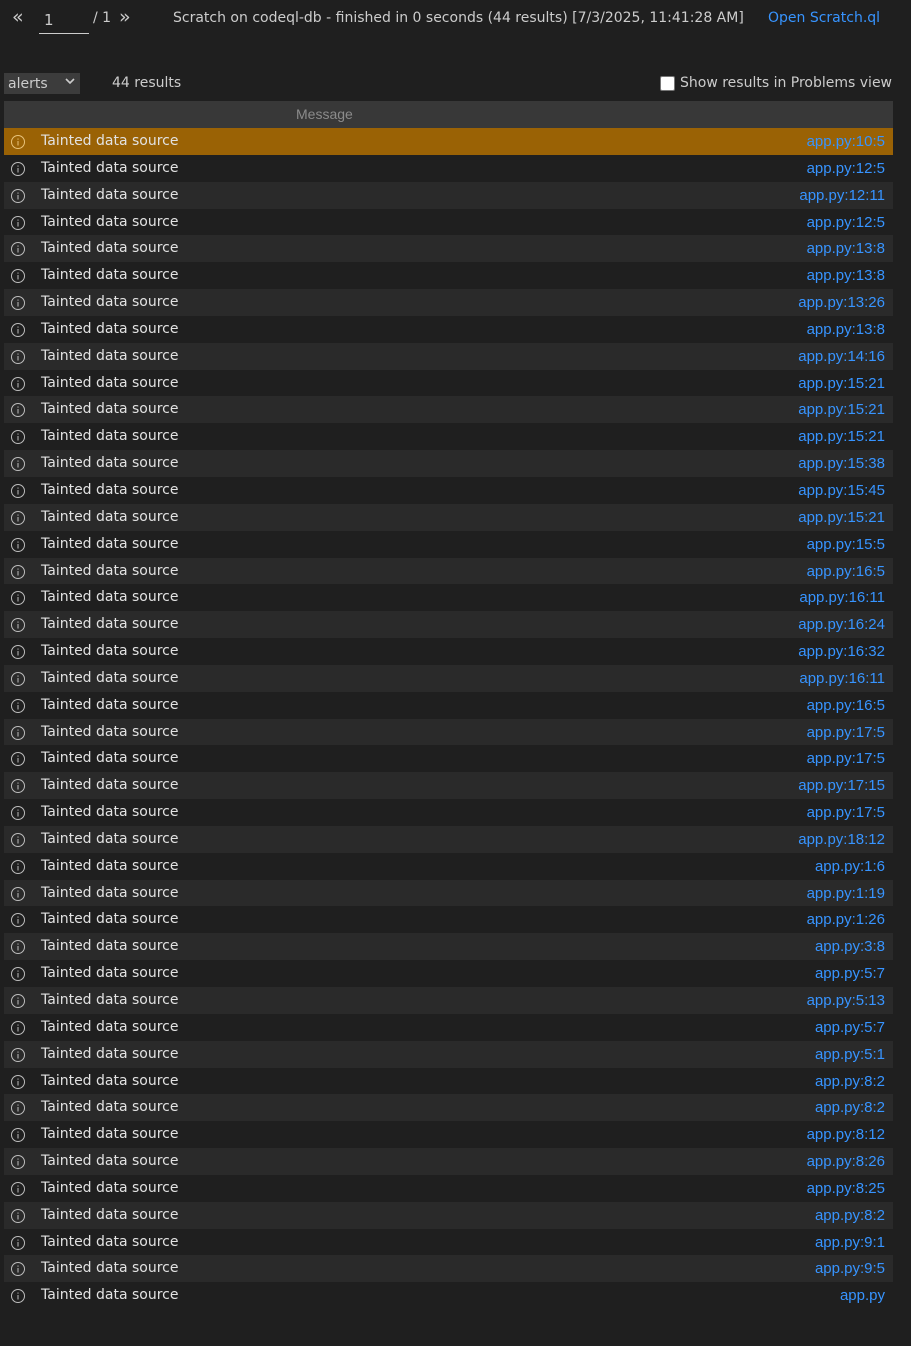 The width and height of the screenshot is (911, 1346). What do you see at coordinates (448, 1269) in the screenshot?
I see `table-row: Tainted data source app.py:9:5` at bounding box center [448, 1269].